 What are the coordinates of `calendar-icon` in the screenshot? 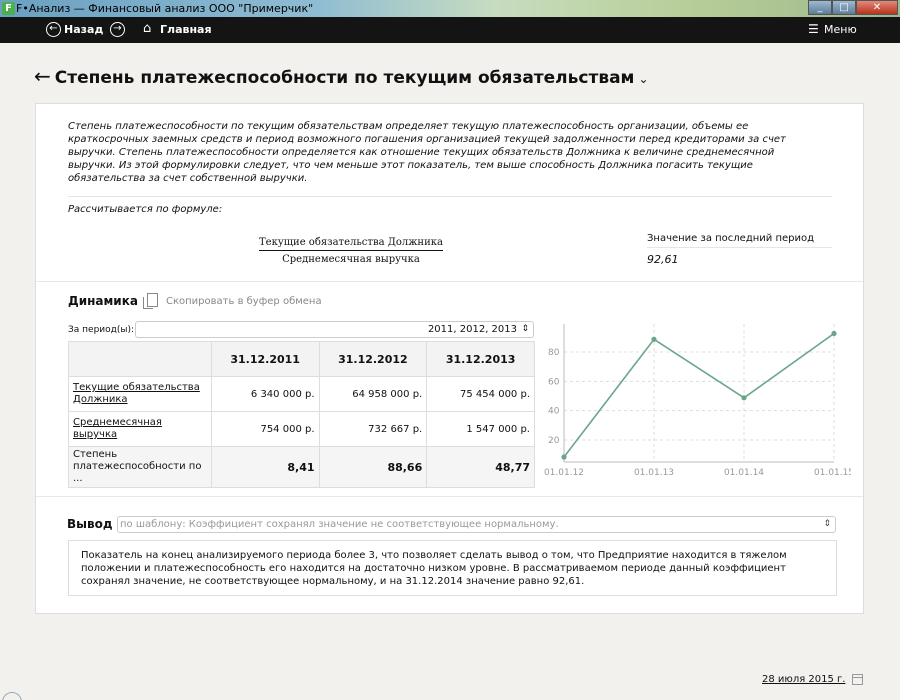 It's located at (857, 679).